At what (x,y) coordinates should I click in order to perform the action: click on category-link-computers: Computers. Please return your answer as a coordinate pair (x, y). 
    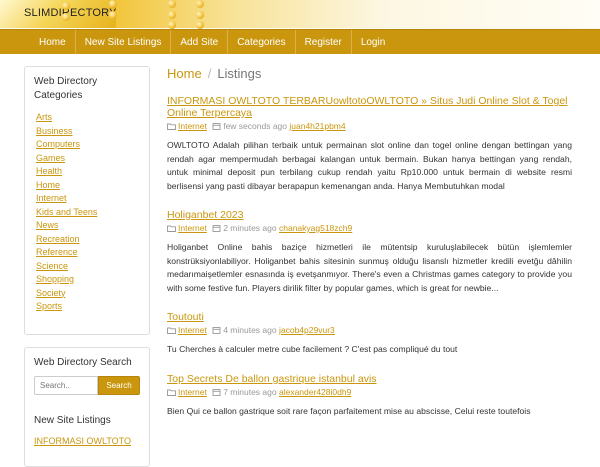
    Looking at the image, I should click on (58, 144).